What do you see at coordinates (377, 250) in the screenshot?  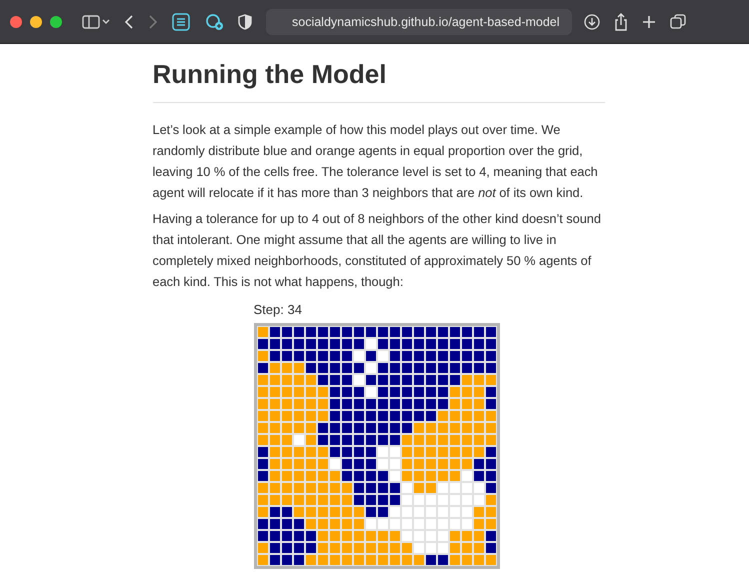 I see `paragraph: Having a tolerance for up to 4 out of 8 neighbors of the other kind doesn’t sound that intolerant. One might assume that all the agents are willing to live in completely mixed neighborhoods, constituted of approximately 50 % agents of each kind. This is not what happens, though:` at bounding box center [377, 250].